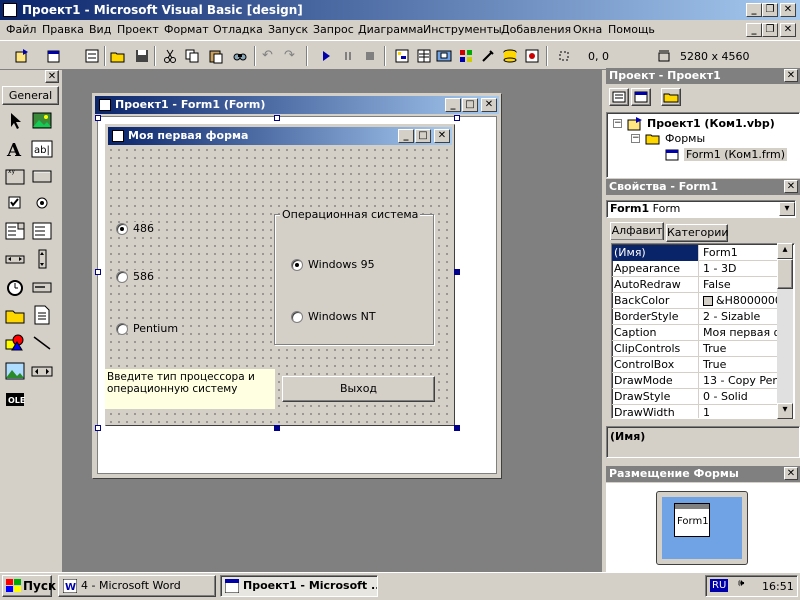 Image resolution: width=800 pixels, height=600 pixels. I want to click on prop-value: 1, so click(741, 411).